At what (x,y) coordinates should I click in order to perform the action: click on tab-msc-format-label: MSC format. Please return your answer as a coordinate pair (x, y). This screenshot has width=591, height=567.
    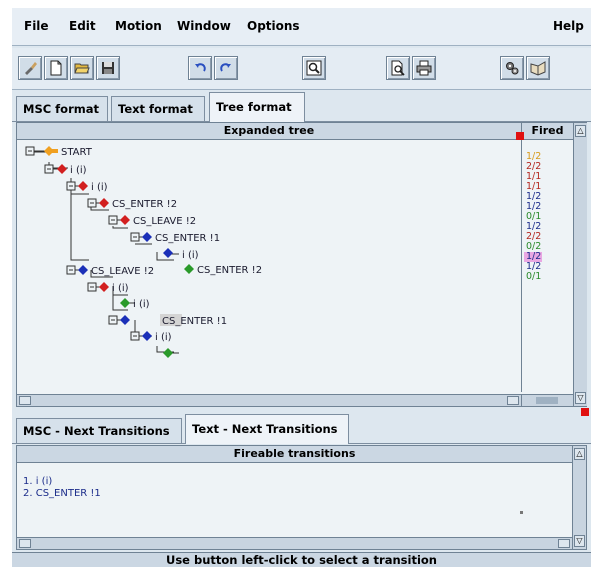
    Looking at the image, I should click on (61, 109).